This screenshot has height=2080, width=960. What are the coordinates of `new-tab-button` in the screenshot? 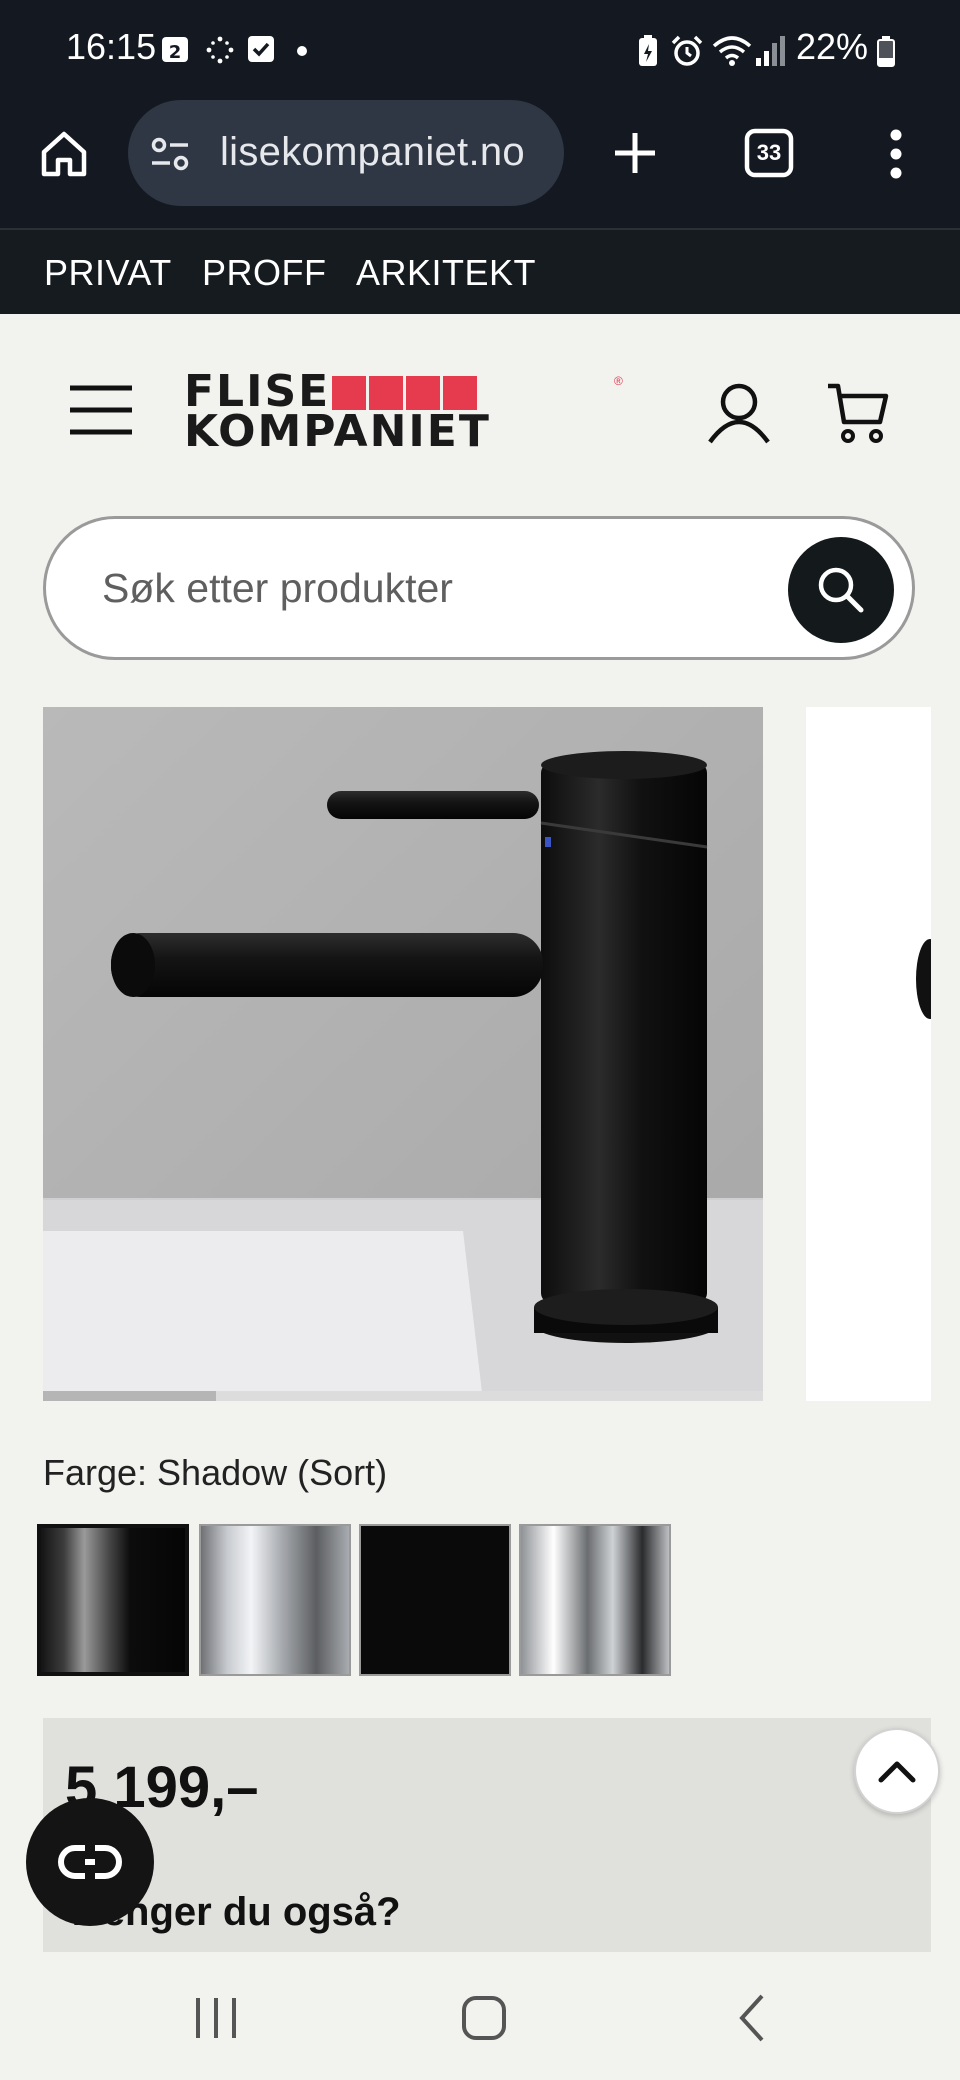 It's located at (635, 154).